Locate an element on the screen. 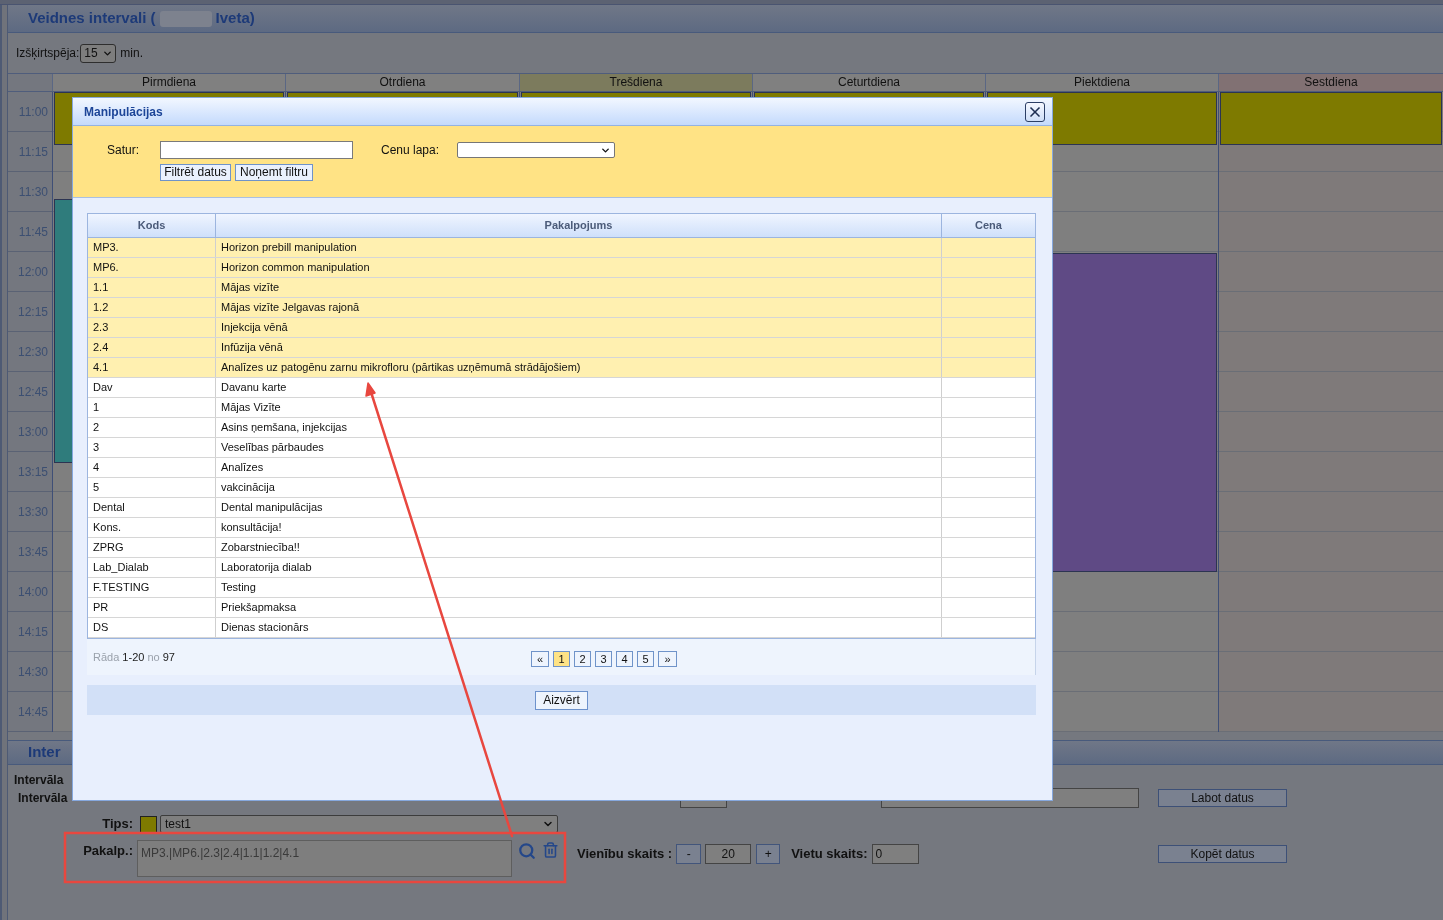  page-button: 1 is located at coordinates (561, 658).